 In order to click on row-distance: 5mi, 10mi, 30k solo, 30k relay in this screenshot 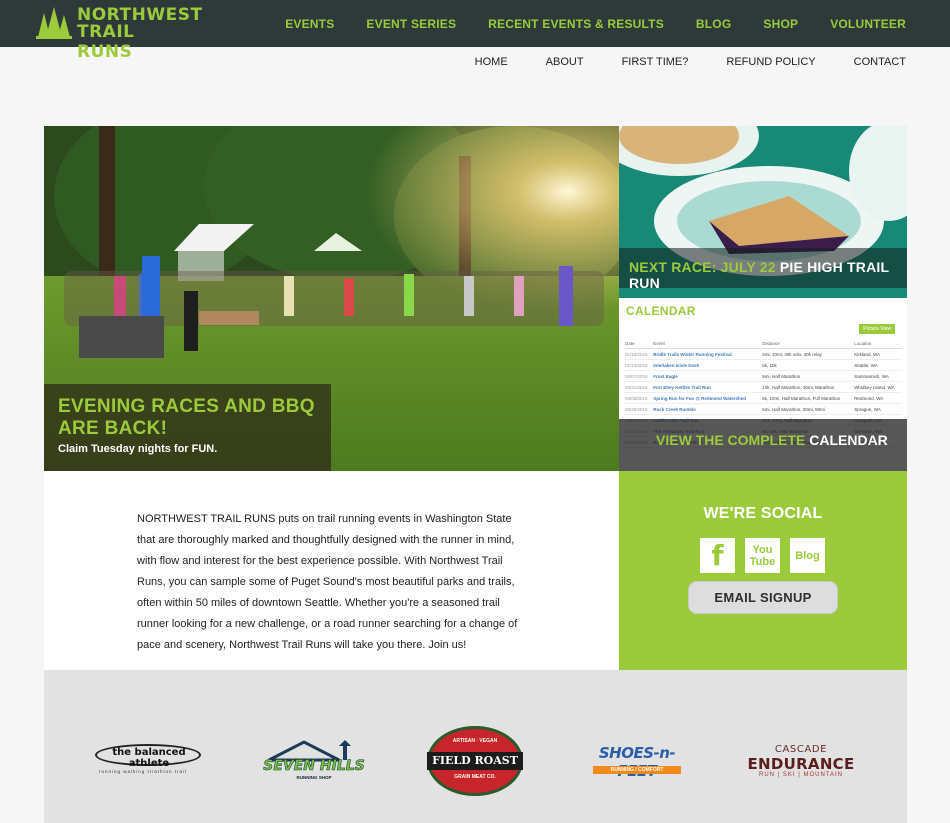, I will do `click(807, 354)`.